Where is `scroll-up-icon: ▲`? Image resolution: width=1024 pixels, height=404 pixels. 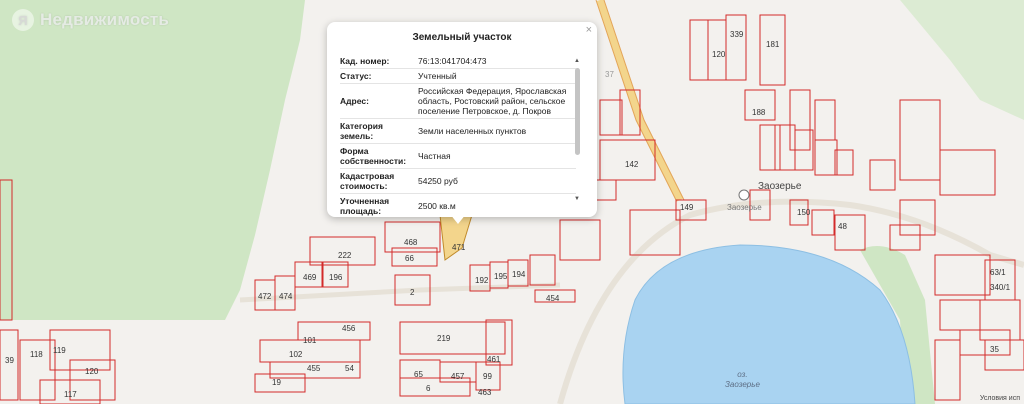 scroll-up-icon: ▲ is located at coordinates (577, 61).